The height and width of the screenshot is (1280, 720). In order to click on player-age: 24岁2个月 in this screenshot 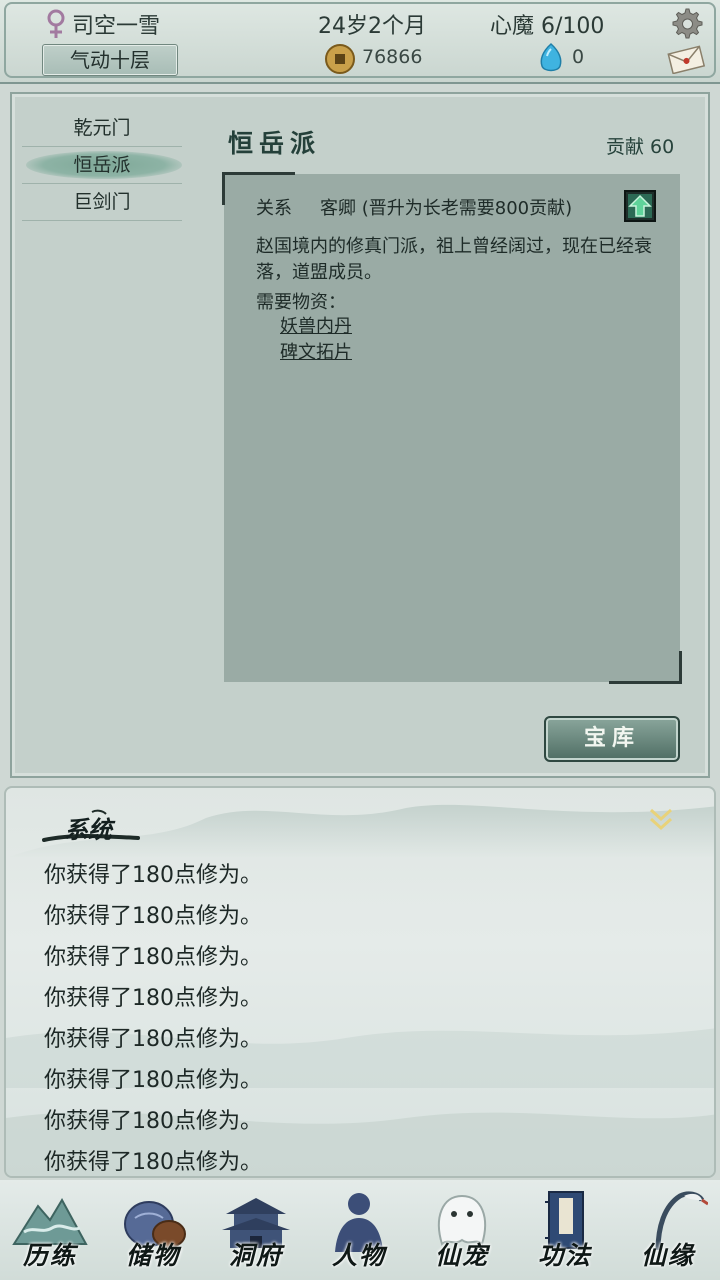, I will do `click(372, 26)`.